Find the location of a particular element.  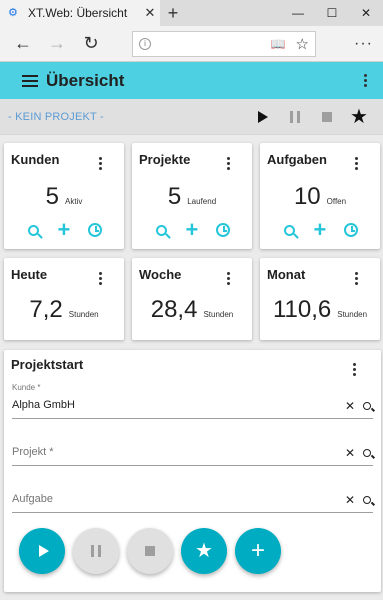

pause-button is located at coordinates (295, 117).